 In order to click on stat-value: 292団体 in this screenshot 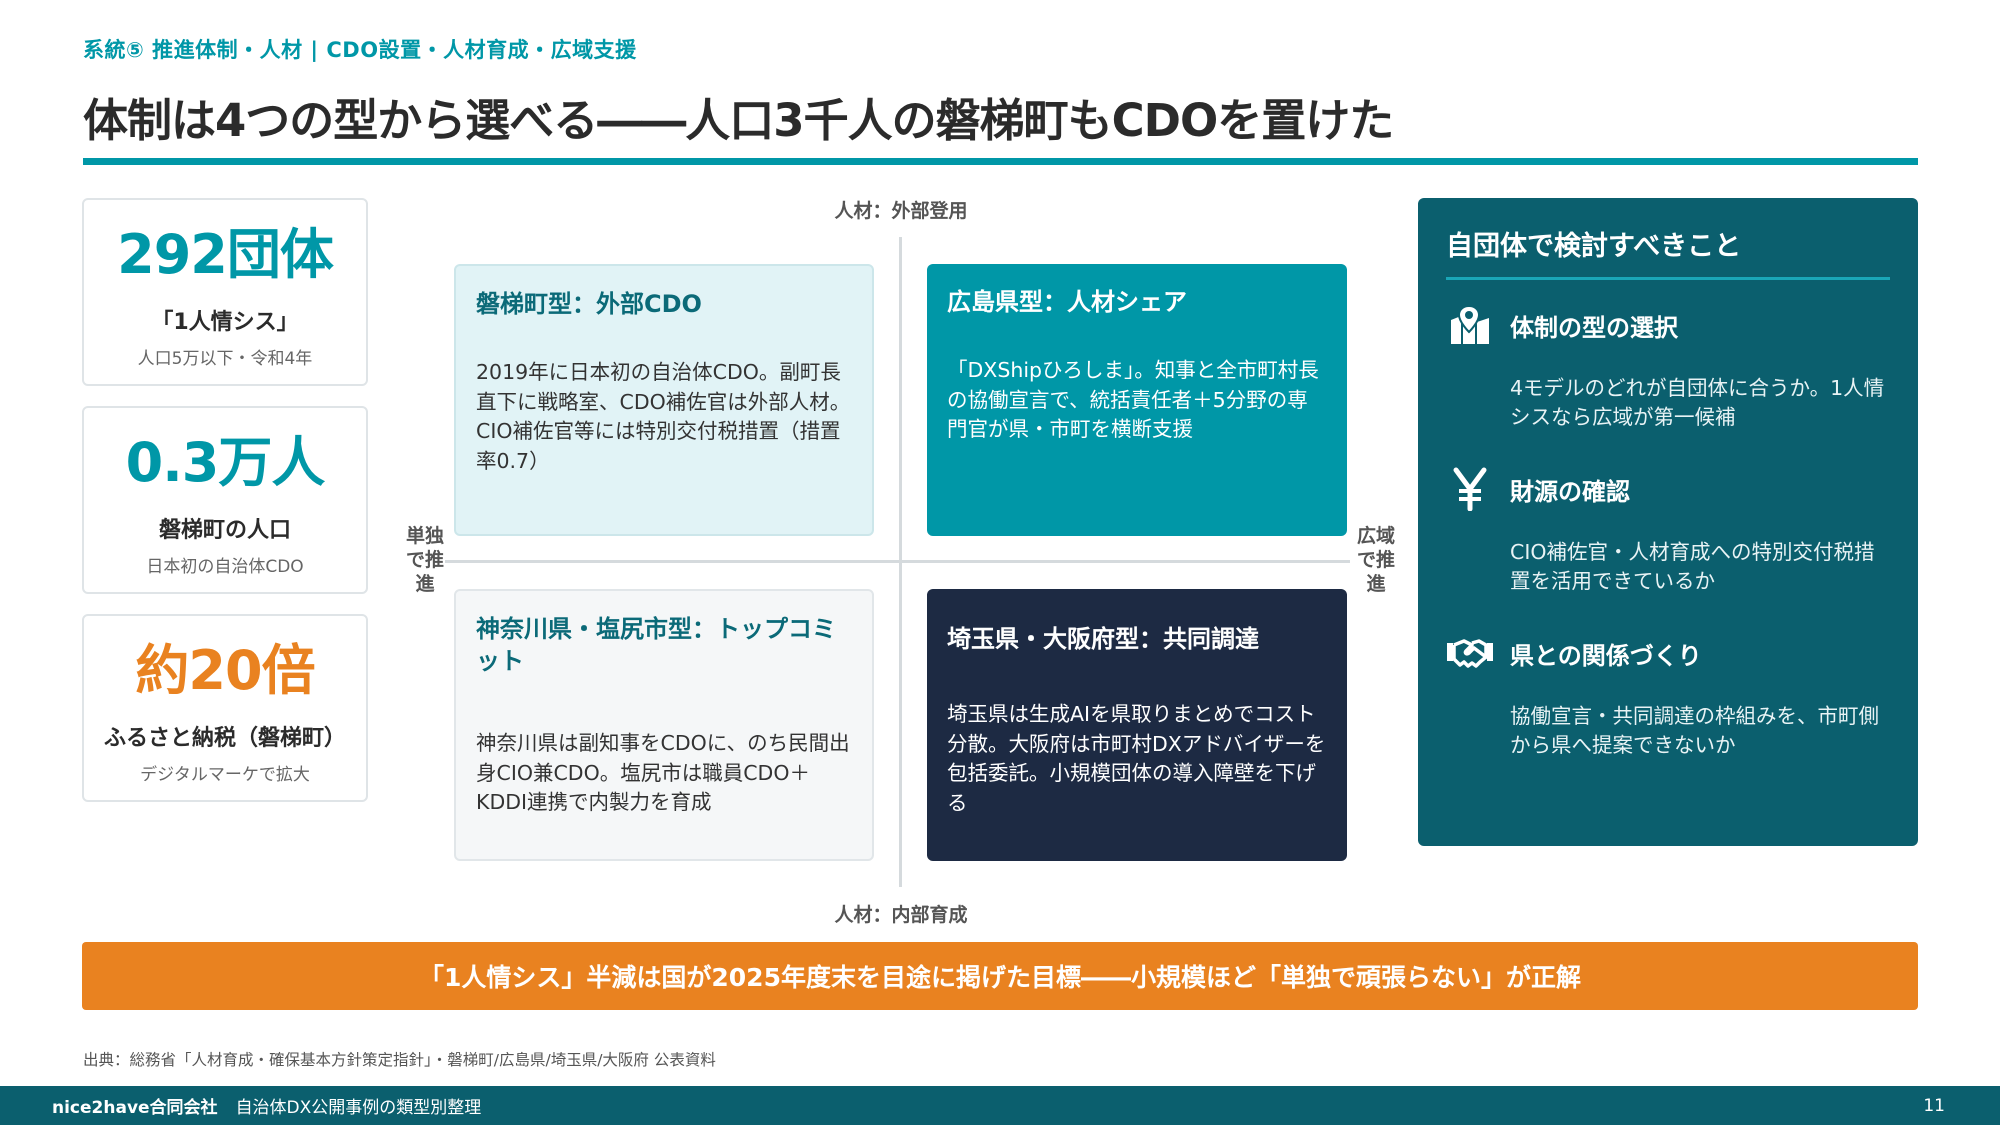, I will do `click(225, 254)`.